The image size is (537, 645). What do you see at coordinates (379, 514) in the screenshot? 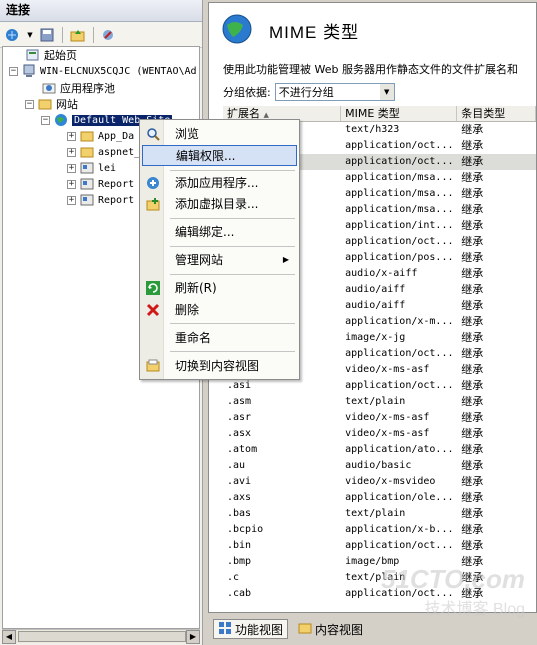
I see `table-row: .bas text/plain 继承` at bounding box center [379, 514].